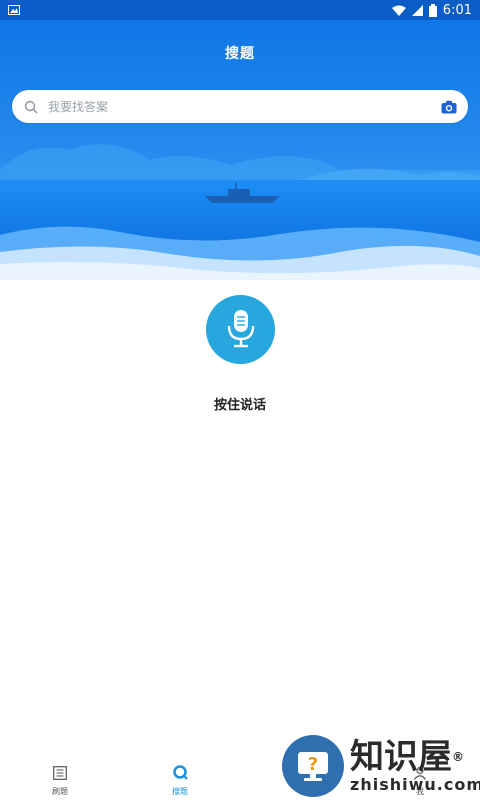 The height and width of the screenshot is (800, 480). Describe the element at coordinates (407, 756) in the screenshot. I see `watermark-chinese: 知识屋®` at that location.